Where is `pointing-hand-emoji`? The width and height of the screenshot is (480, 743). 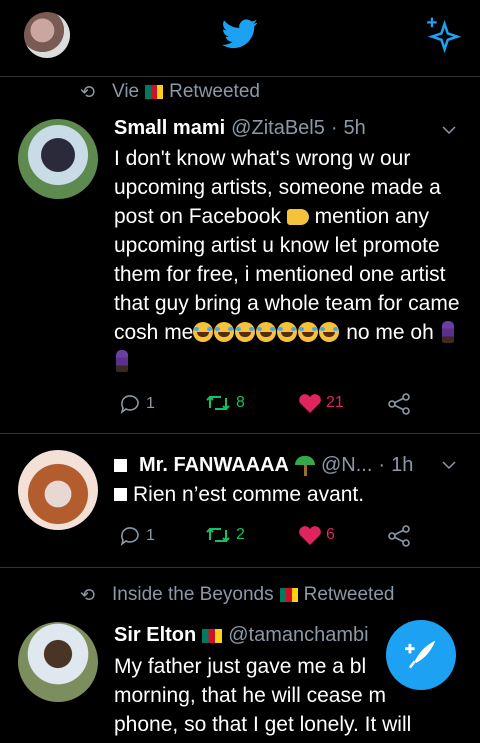 pointing-hand-emoji is located at coordinates (297, 217).